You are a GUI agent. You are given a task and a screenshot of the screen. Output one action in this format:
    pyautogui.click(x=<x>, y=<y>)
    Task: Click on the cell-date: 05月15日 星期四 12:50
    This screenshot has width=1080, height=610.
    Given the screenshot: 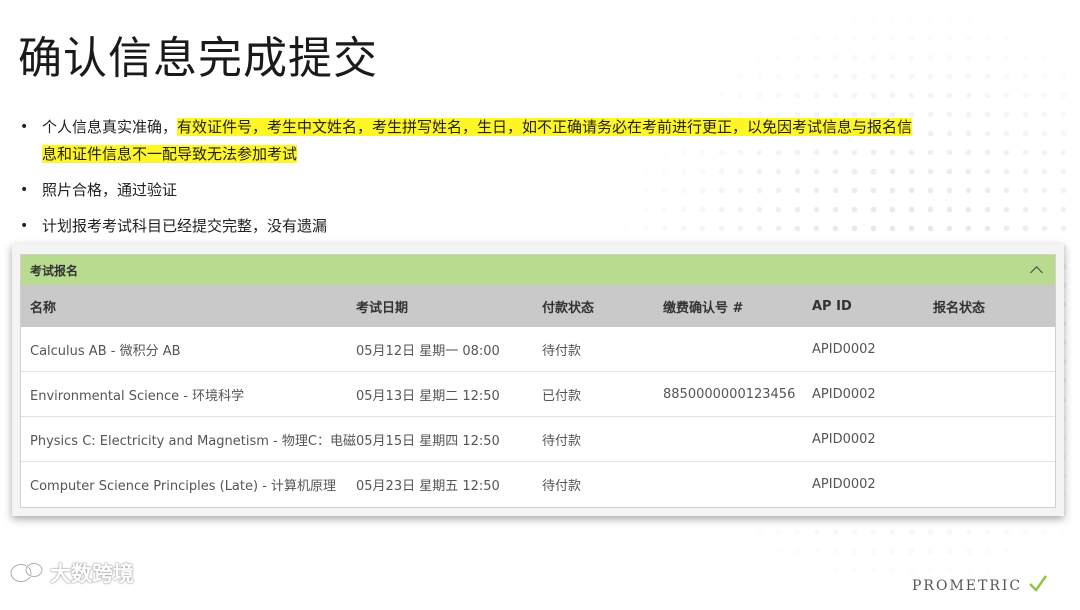 What is the action you would take?
    pyautogui.click(x=428, y=441)
    